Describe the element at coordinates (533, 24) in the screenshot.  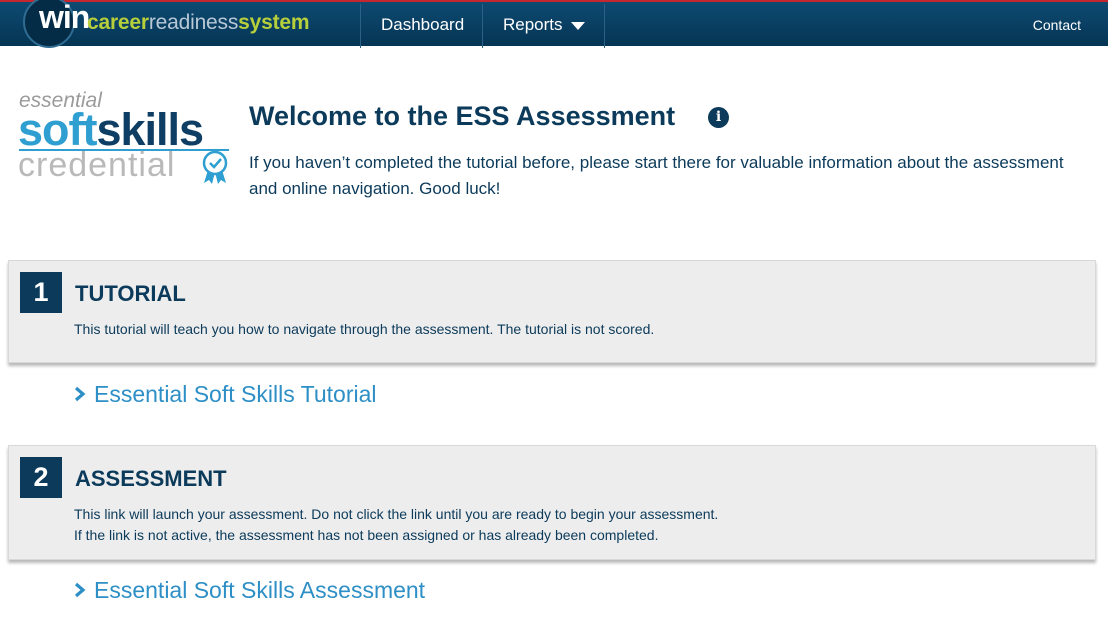
I see `nav-reports-label: Reports` at that location.